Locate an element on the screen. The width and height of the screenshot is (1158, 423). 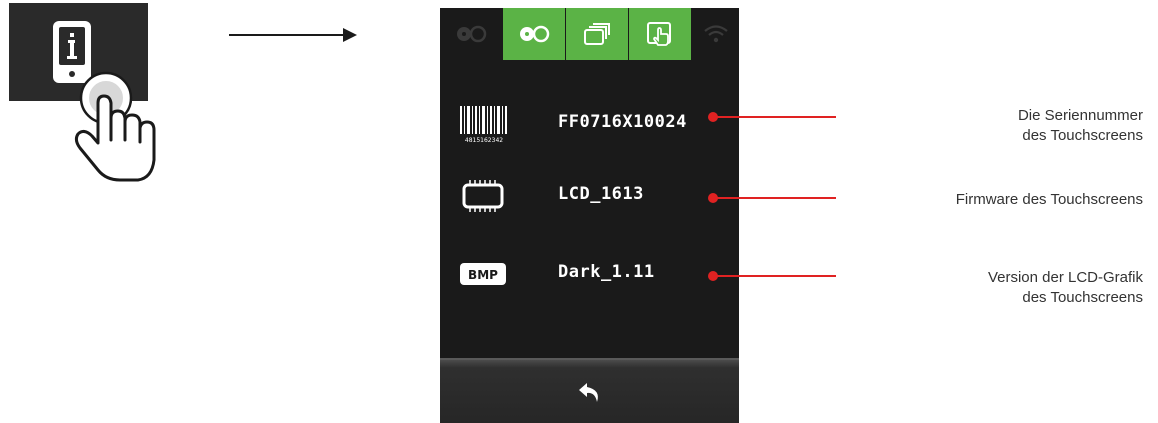
serial-number-row: 4815162342 FF0716X10024 is located at coordinates (589, 124).